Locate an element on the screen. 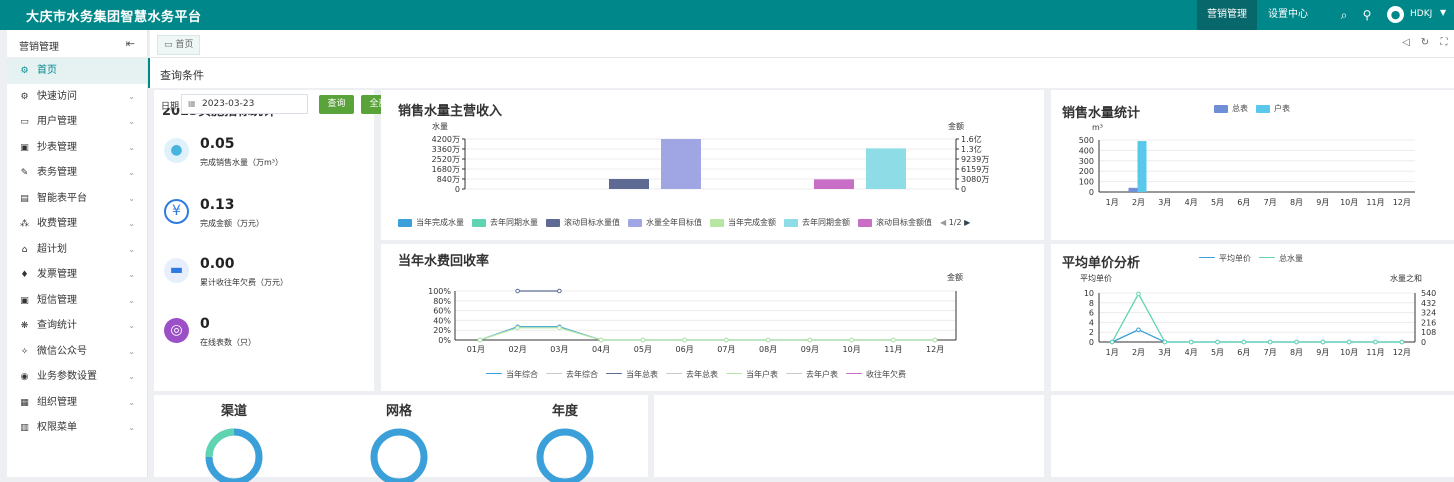  right-axis-title: 金额 is located at coordinates (956, 126).